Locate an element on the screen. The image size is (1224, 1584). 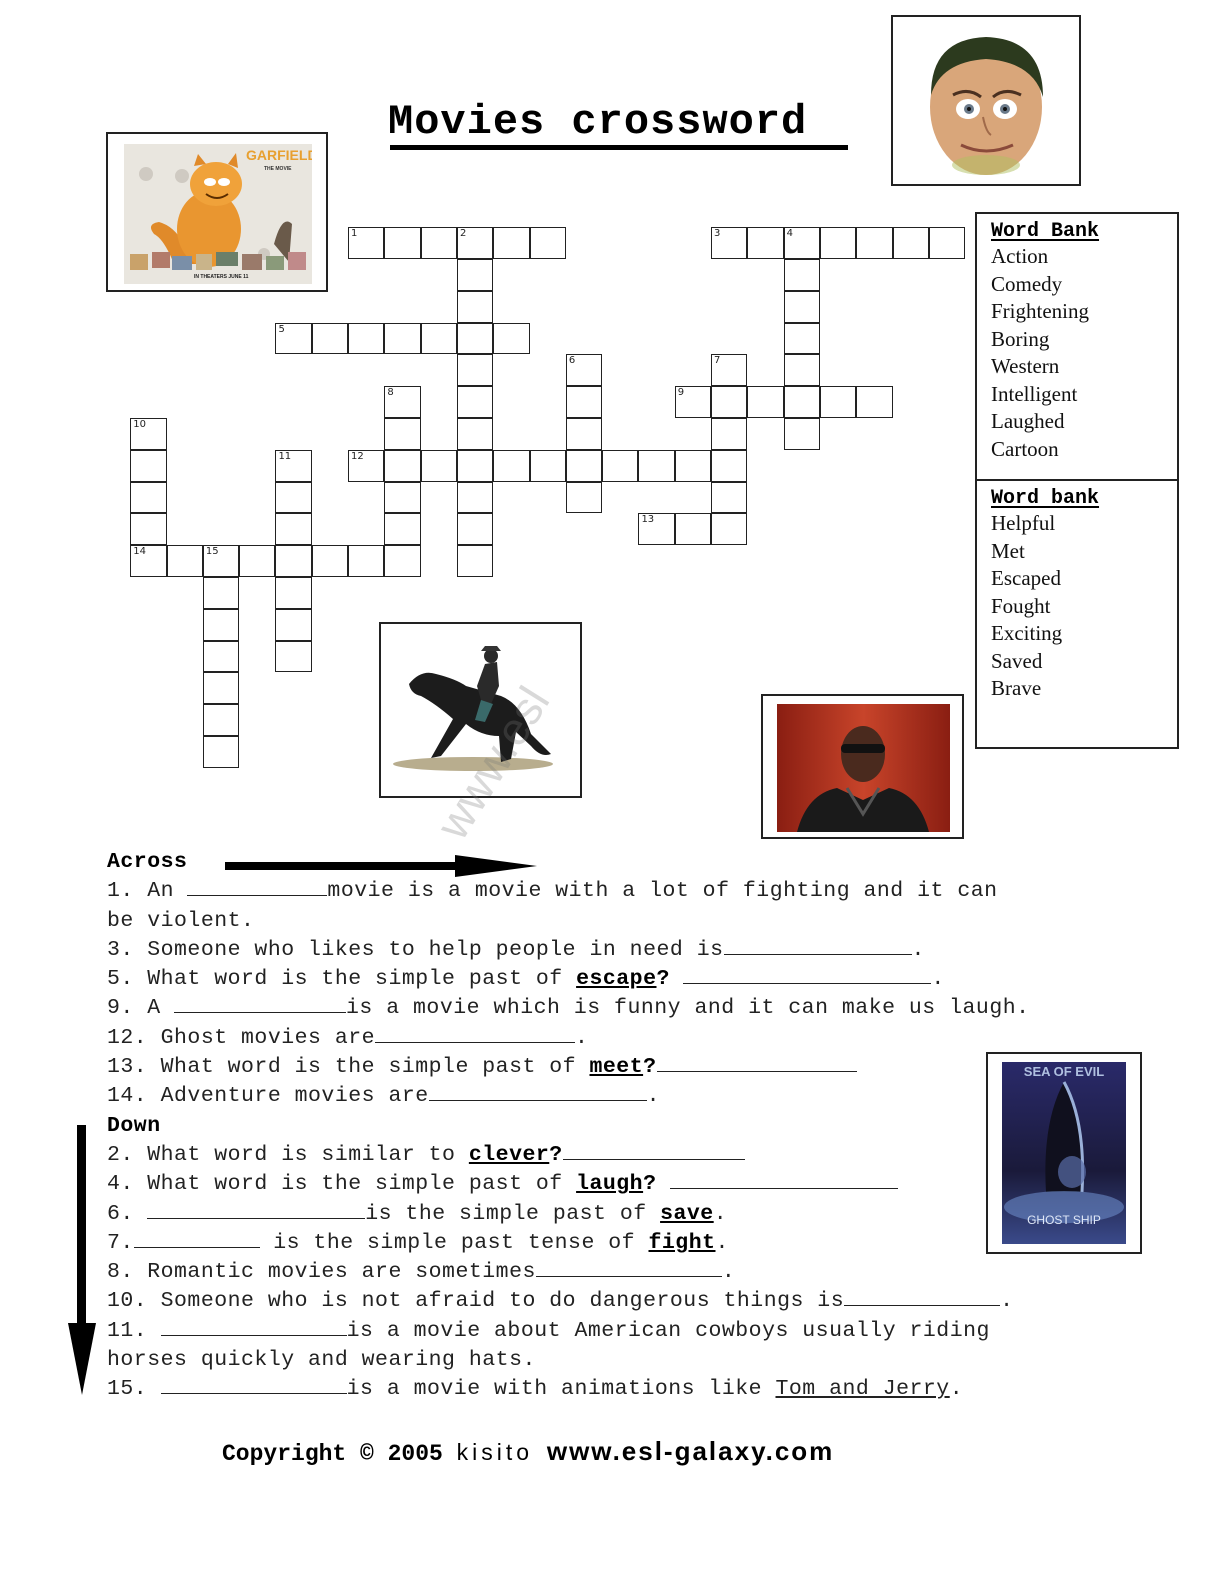
crossword-cell-12: 12 is located at coordinates (366, 465).